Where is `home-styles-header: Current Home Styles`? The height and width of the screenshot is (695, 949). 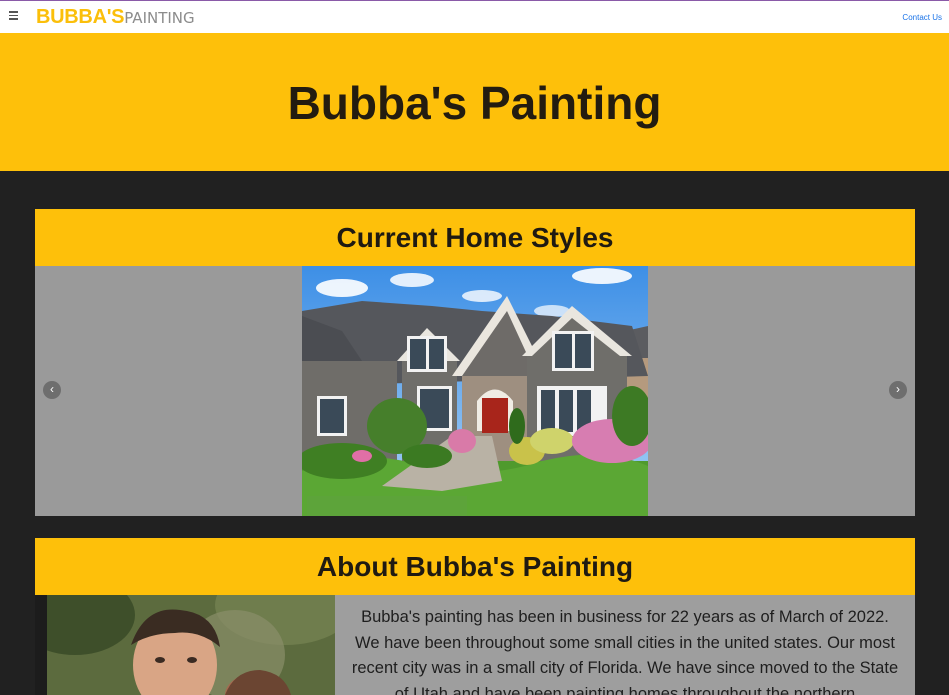
home-styles-header: Current Home Styles is located at coordinates (475, 237).